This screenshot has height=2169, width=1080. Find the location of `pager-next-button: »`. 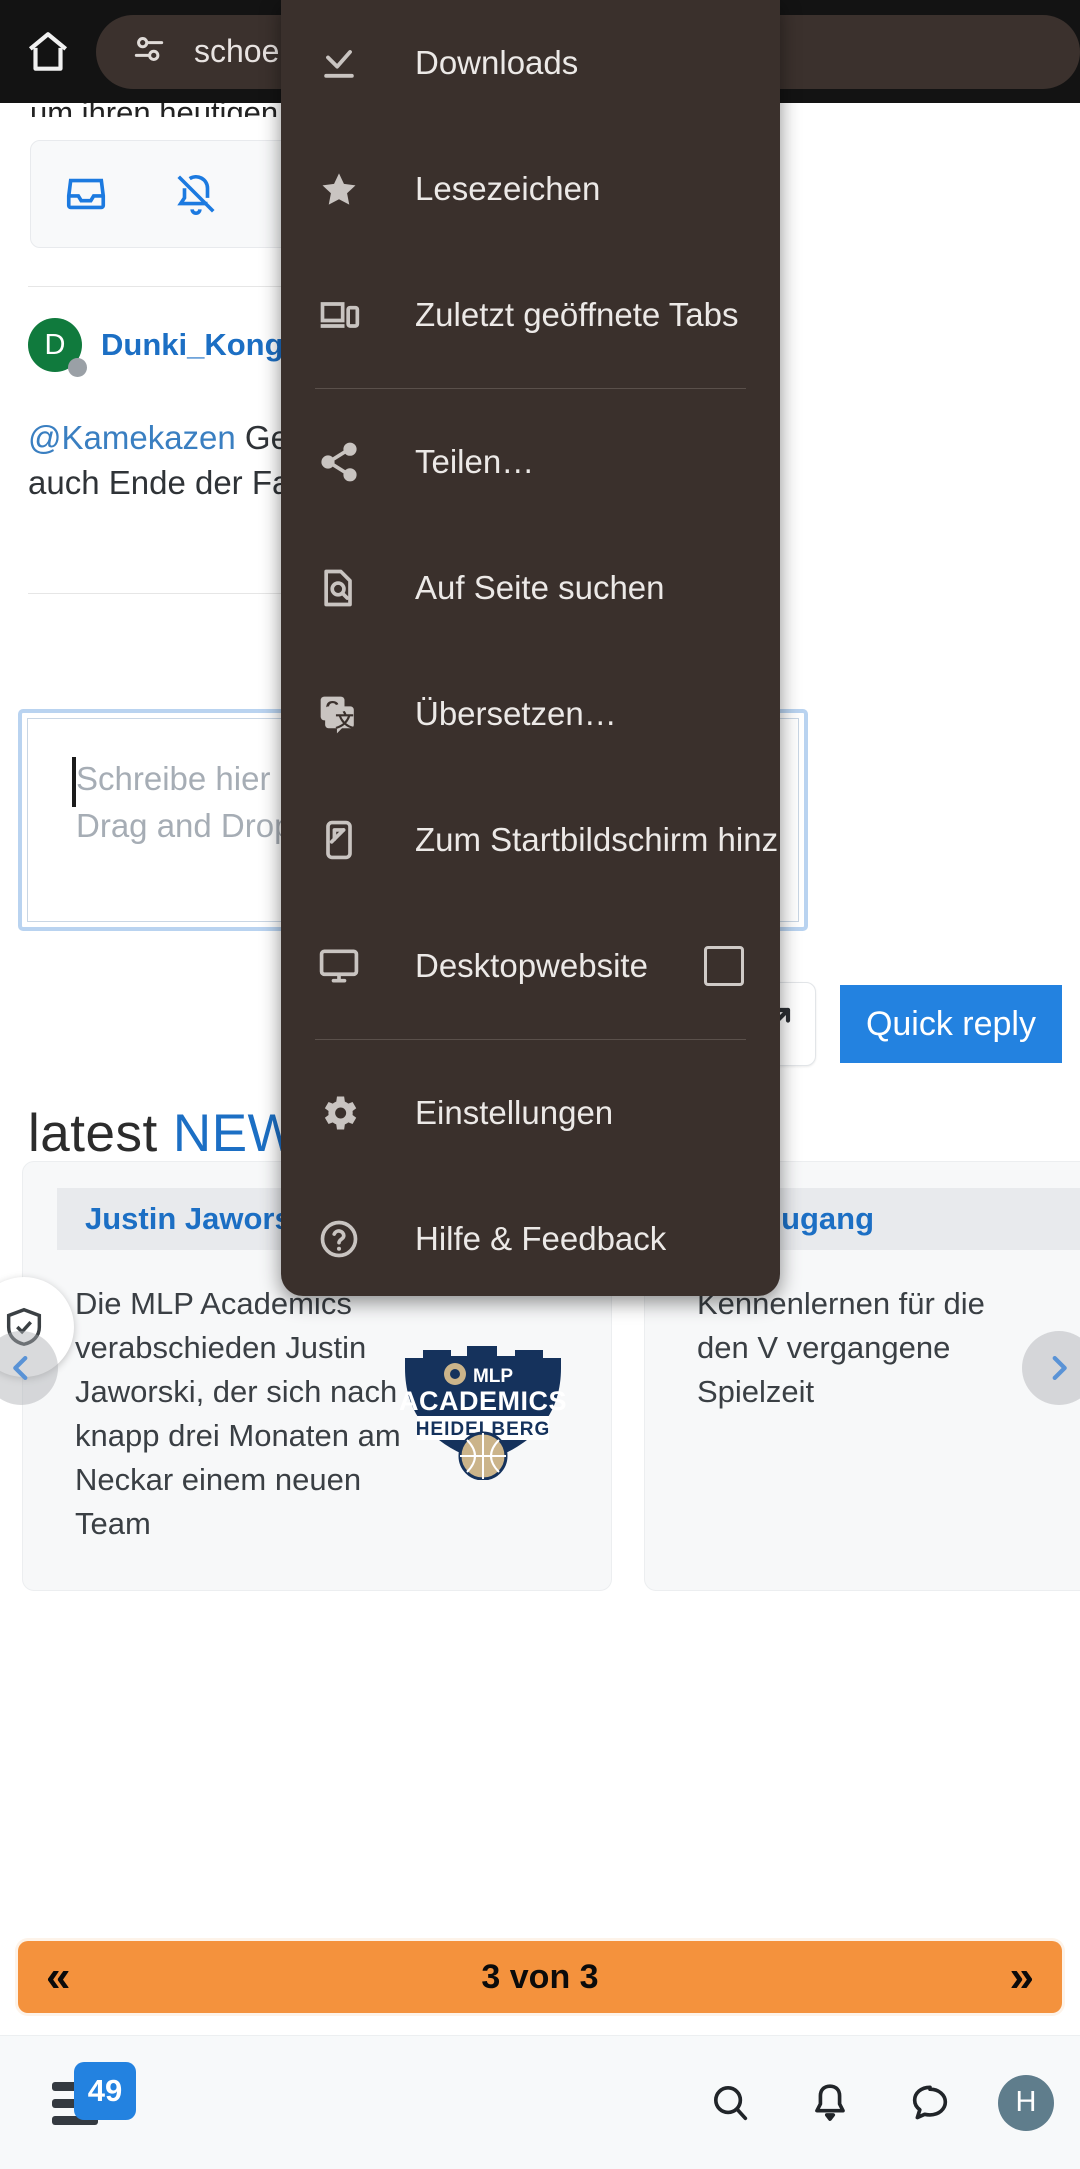

pager-next-button: » is located at coordinates (1022, 1977).